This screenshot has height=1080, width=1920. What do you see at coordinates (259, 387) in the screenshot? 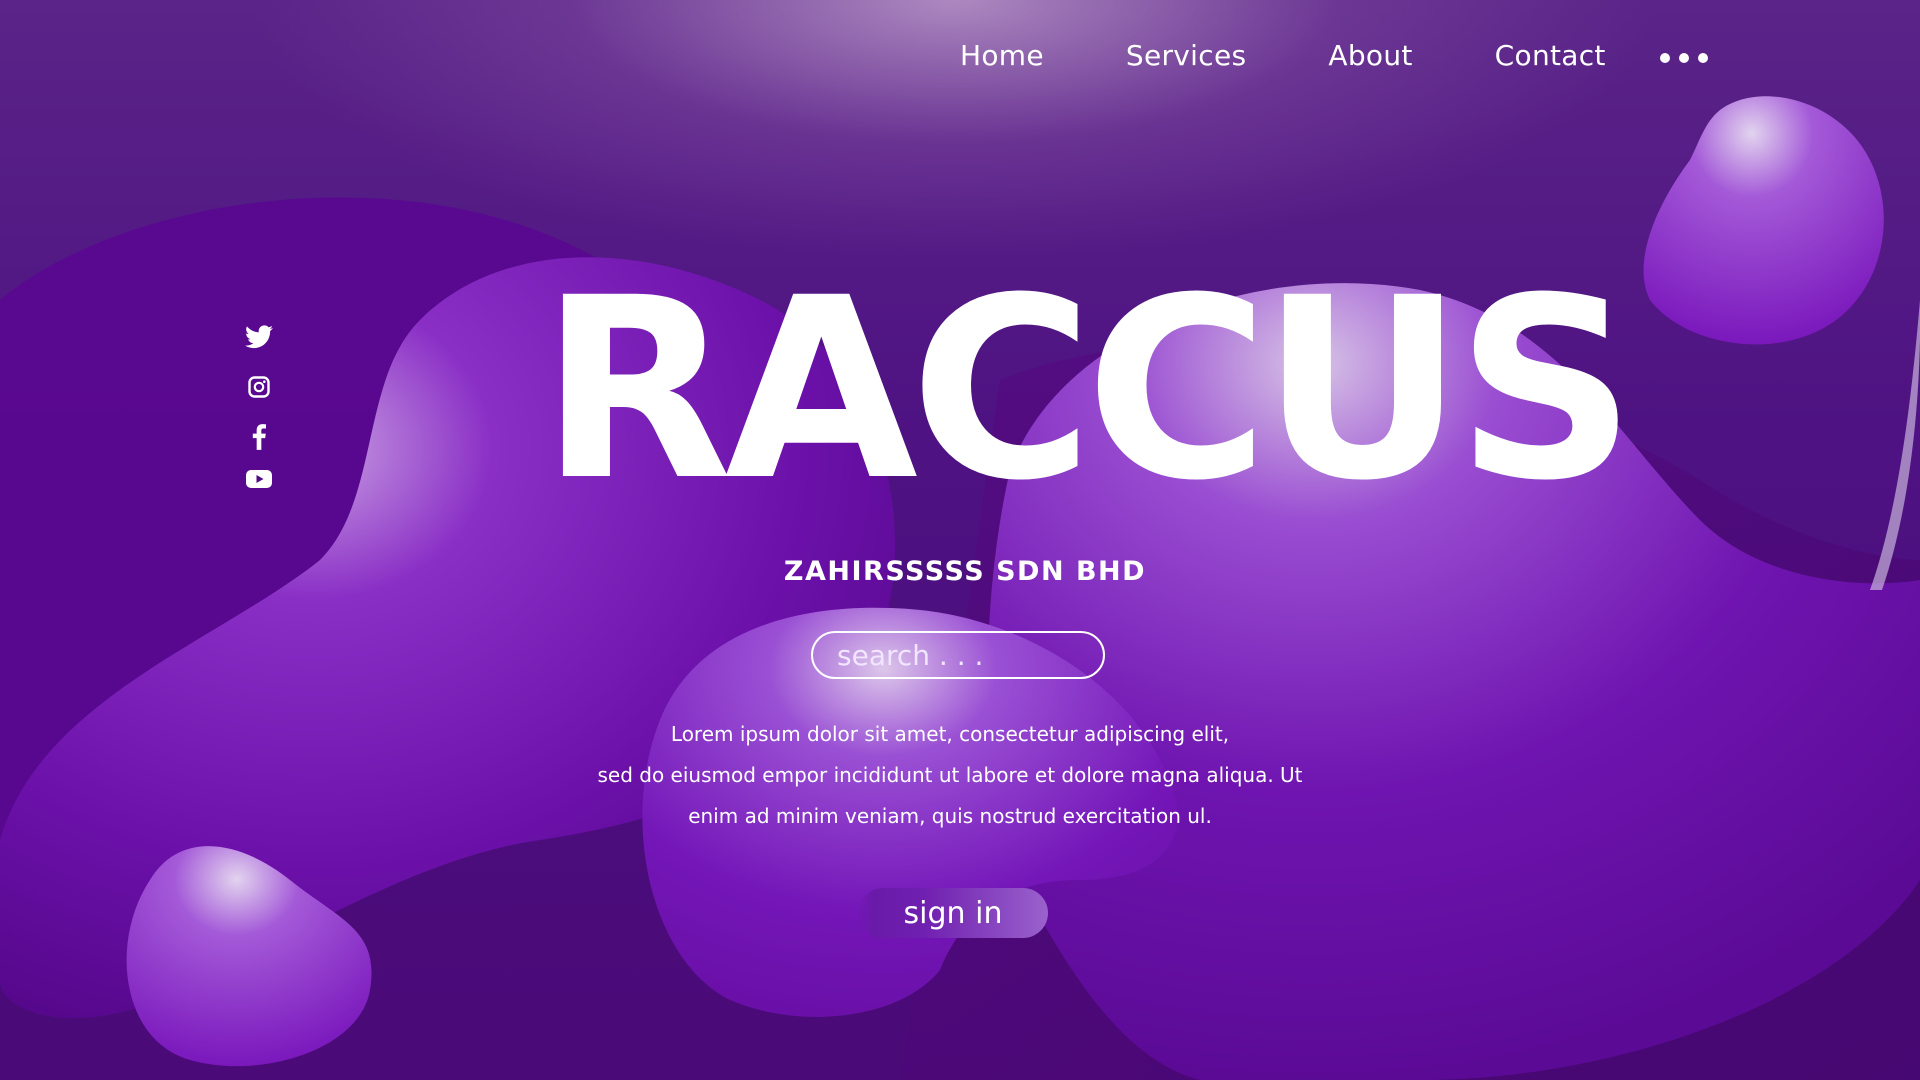
I see `instagram-icon` at bounding box center [259, 387].